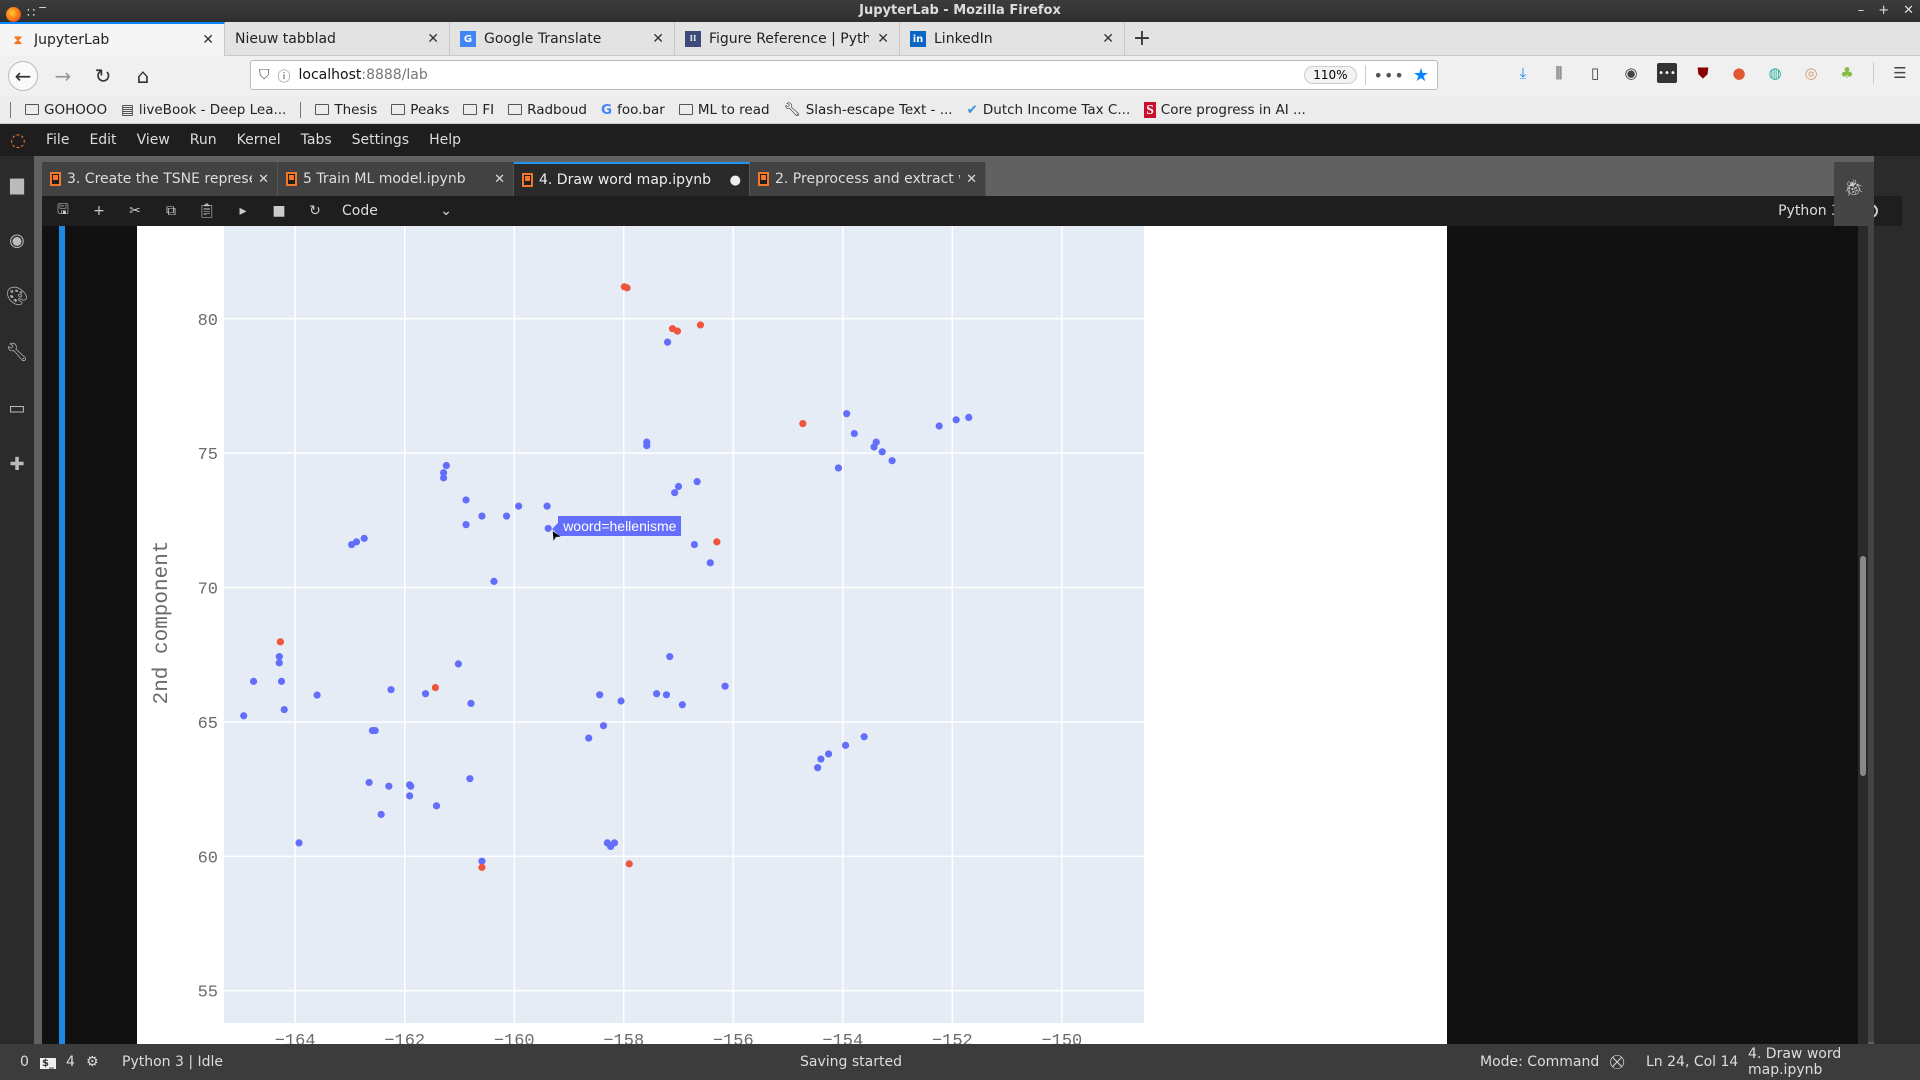 The width and height of the screenshot is (1920, 1080). What do you see at coordinates (143, 76) in the screenshot?
I see `home-button: ⌂` at bounding box center [143, 76].